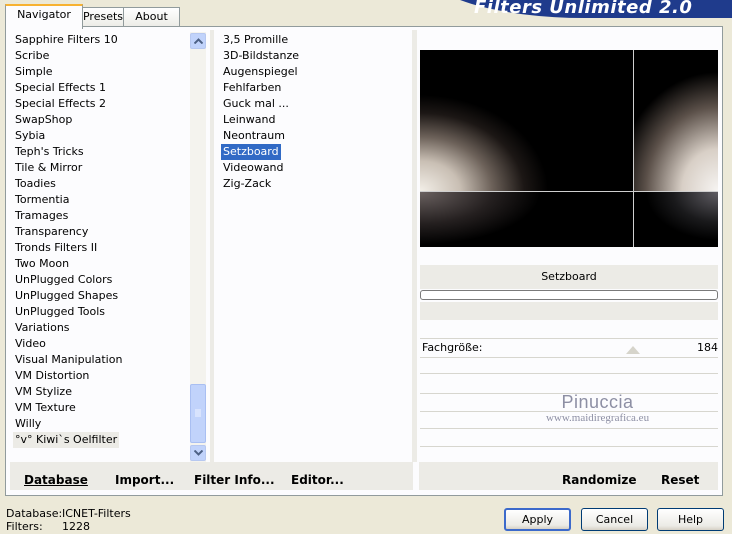 Image resolution: width=732 pixels, height=534 pixels. What do you see at coordinates (537, 519) in the screenshot?
I see `apply-button: Apply` at bounding box center [537, 519].